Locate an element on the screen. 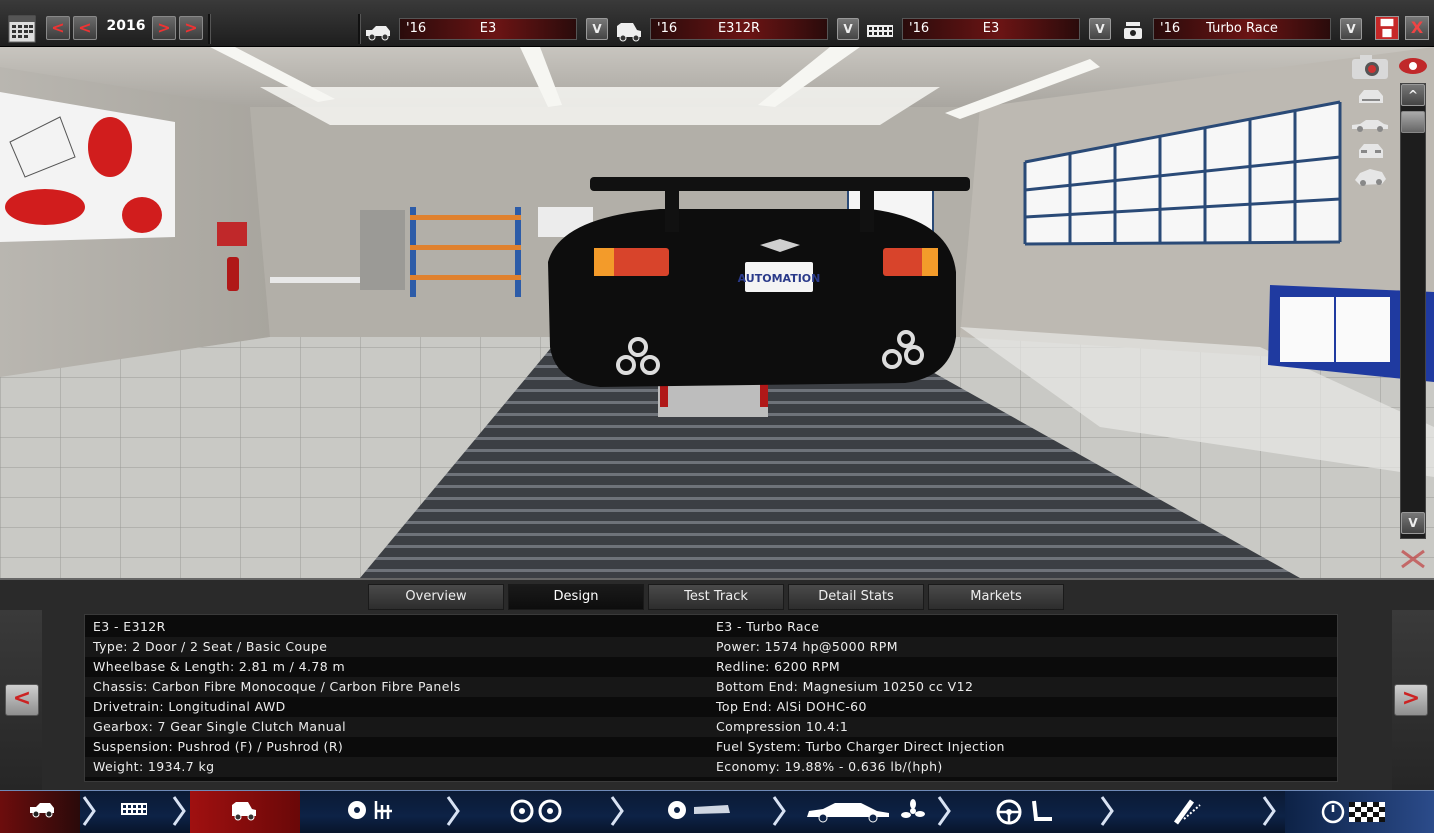  car-suspension: Suspension: Pushrod (F) / Pushrod (R) is located at coordinates (218, 746).